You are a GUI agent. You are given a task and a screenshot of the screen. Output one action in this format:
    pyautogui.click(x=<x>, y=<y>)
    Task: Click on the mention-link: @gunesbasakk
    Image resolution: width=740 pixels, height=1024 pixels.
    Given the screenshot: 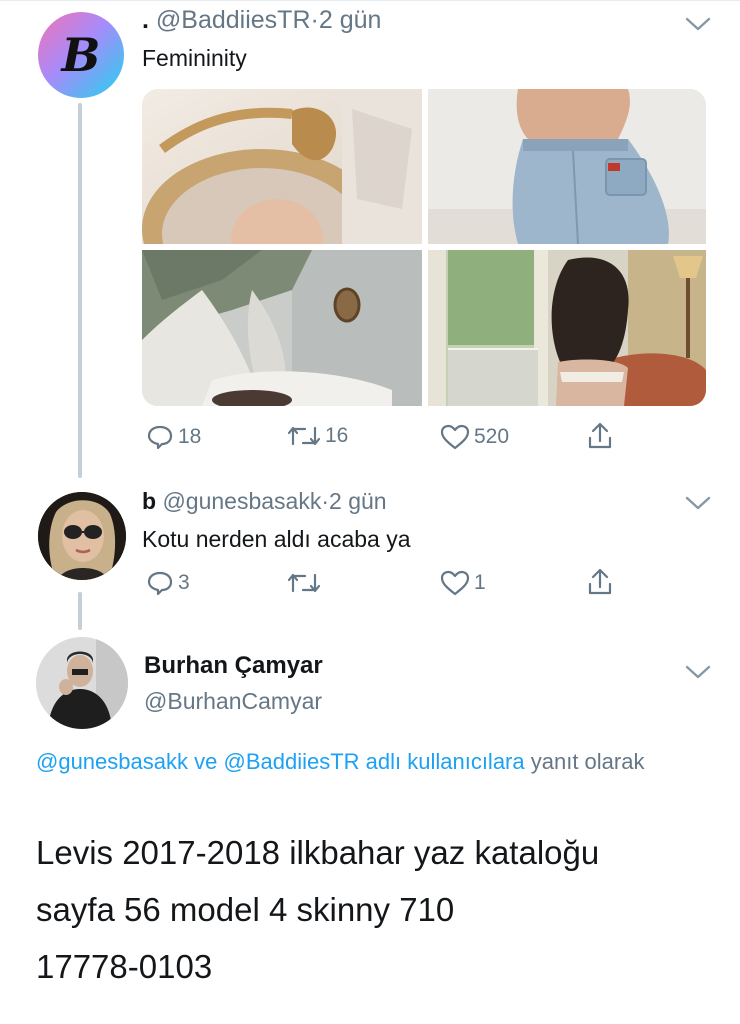 What is the action you would take?
    pyautogui.click(x=112, y=761)
    